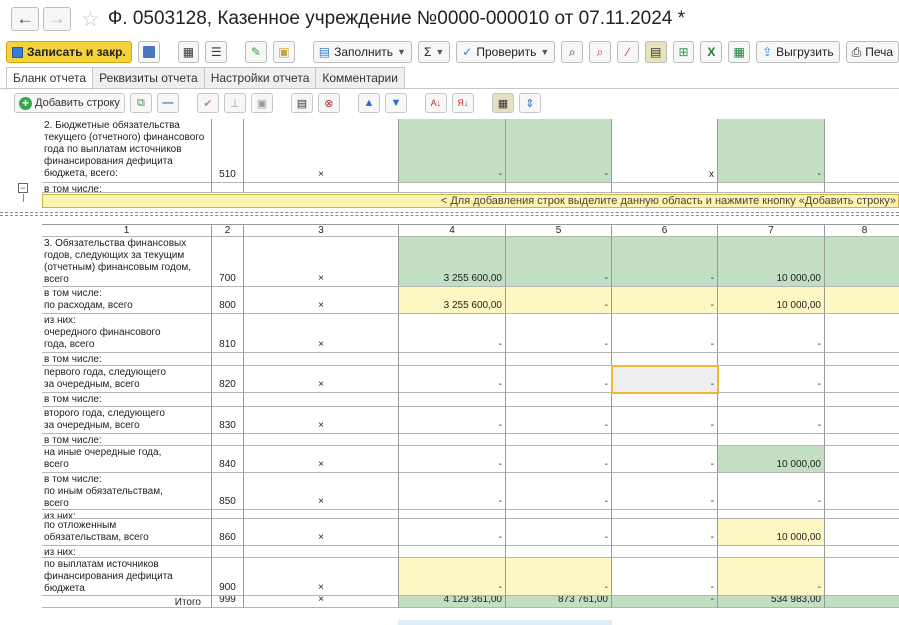 The width and height of the screenshot is (899, 625). Describe the element at coordinates (435, 103) in the screenshot. I see `sort-ascending-icon: A↓` at that location.